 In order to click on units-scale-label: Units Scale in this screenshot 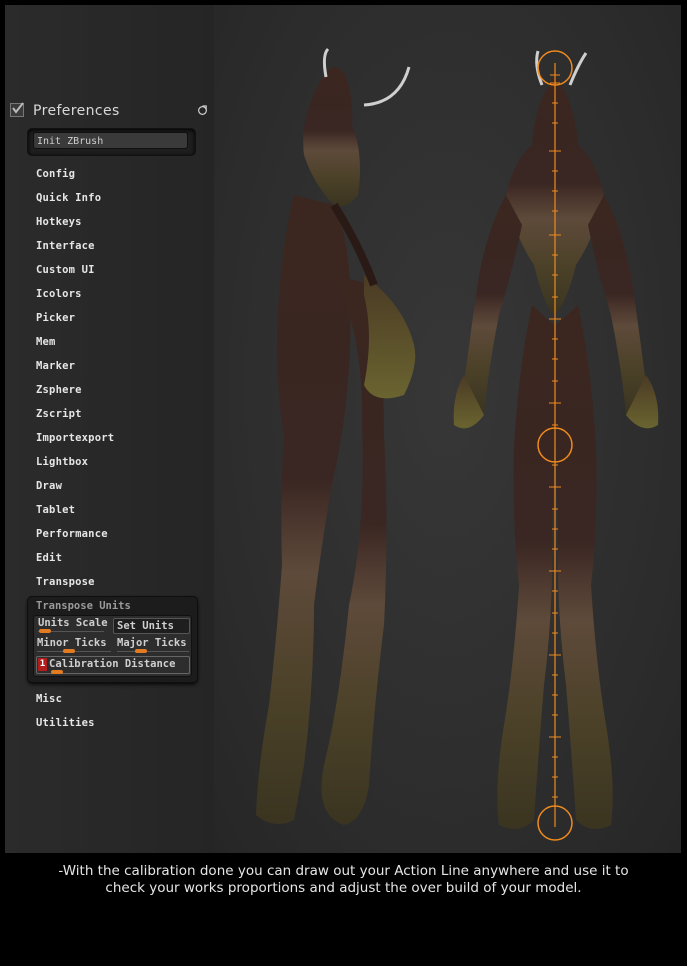, I will do `click(73, 623)`.